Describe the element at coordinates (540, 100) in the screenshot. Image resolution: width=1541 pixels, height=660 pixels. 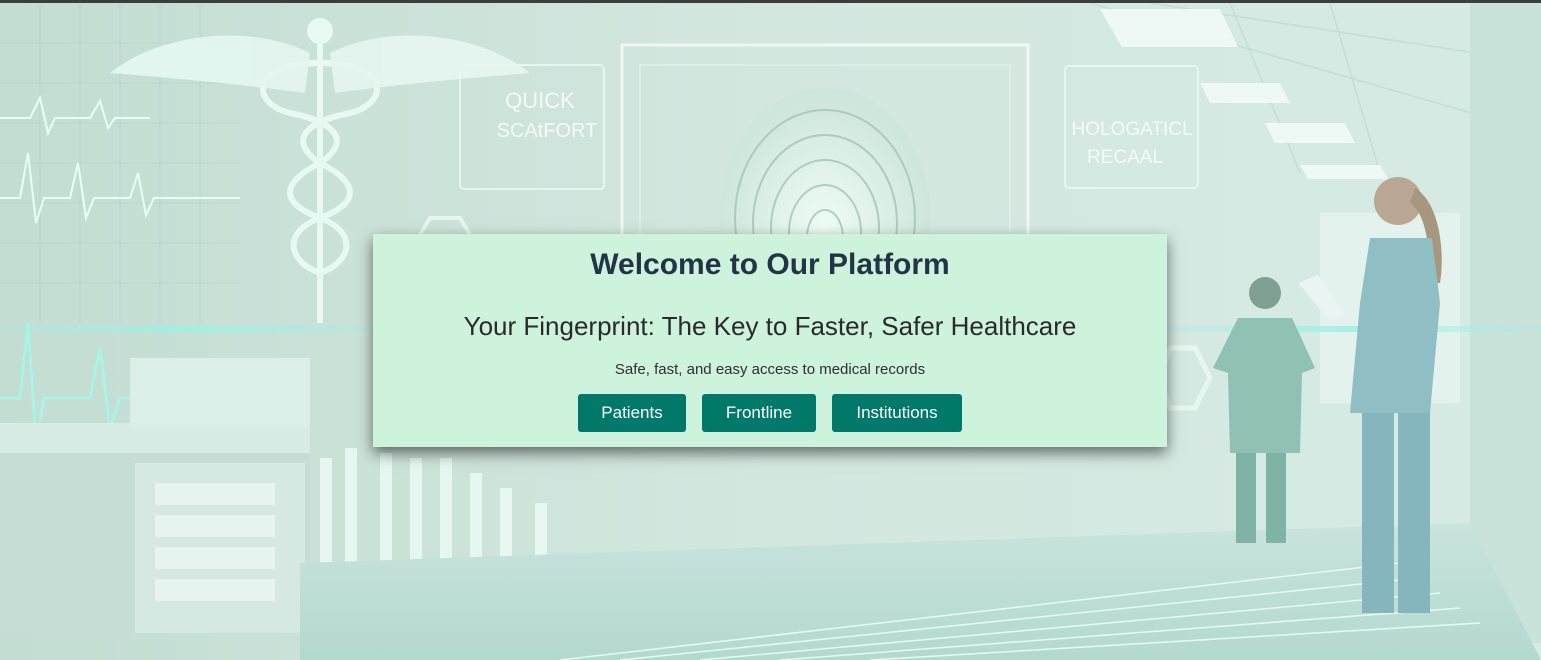
I see `sign-left-text-line1: QUICK` at that location.